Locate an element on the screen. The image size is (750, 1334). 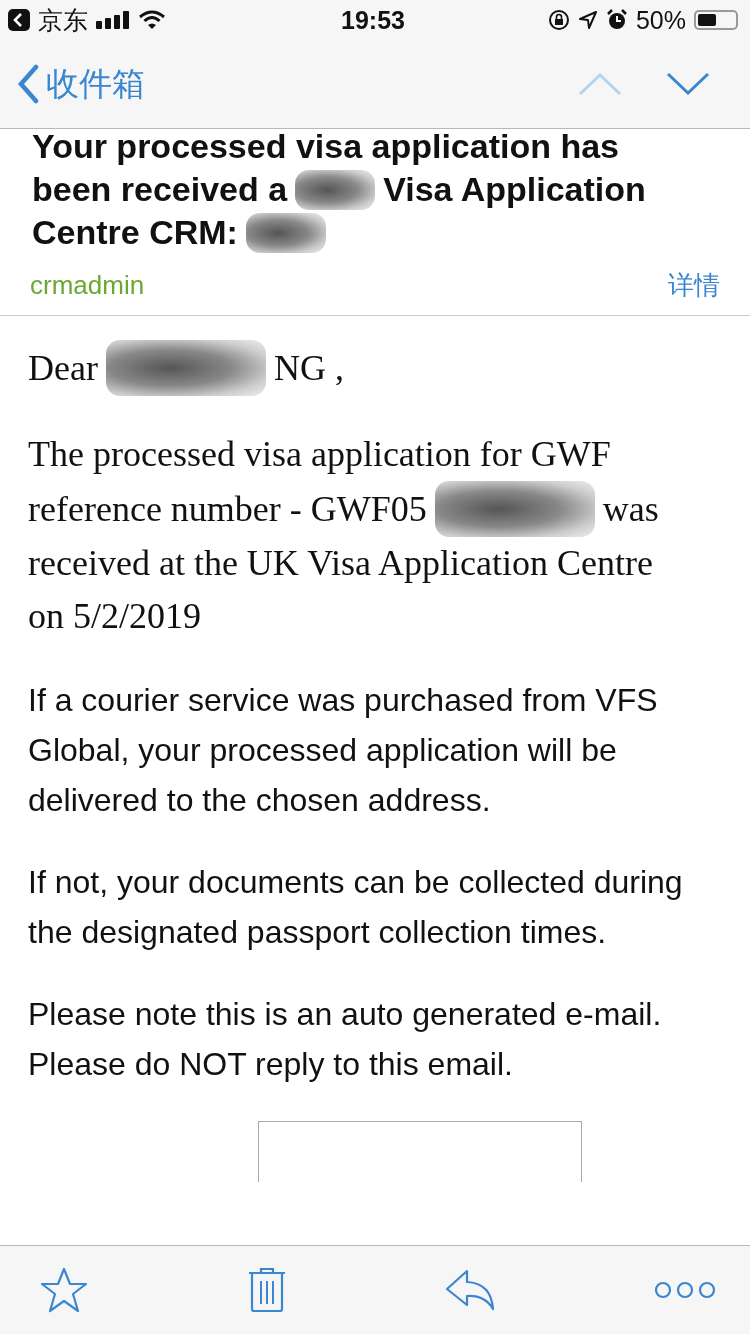
chevron-left-icon is located at coordinates (28, 84).